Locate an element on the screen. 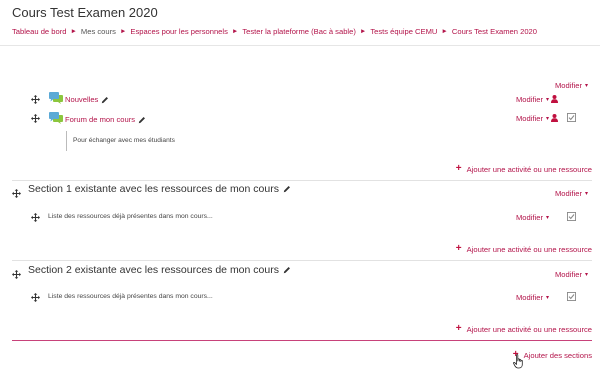  activity-name: Nouvelles is located at coordinates (82, 99).